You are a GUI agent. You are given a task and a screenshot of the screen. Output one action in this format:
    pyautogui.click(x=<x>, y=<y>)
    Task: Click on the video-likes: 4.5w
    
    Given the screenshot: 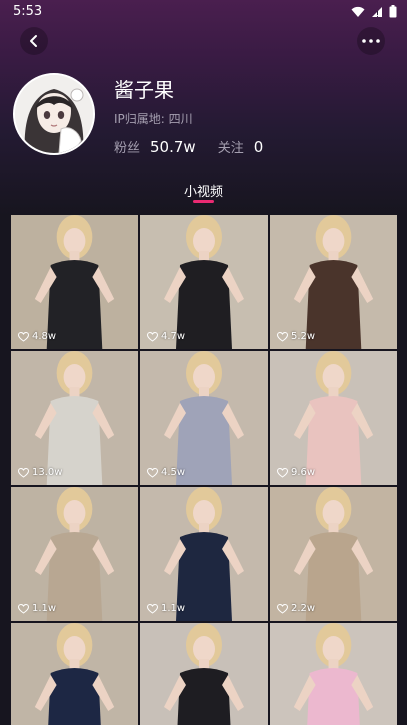 What is the action you would take?
    pyautogui.click(x=166, y=472)
    